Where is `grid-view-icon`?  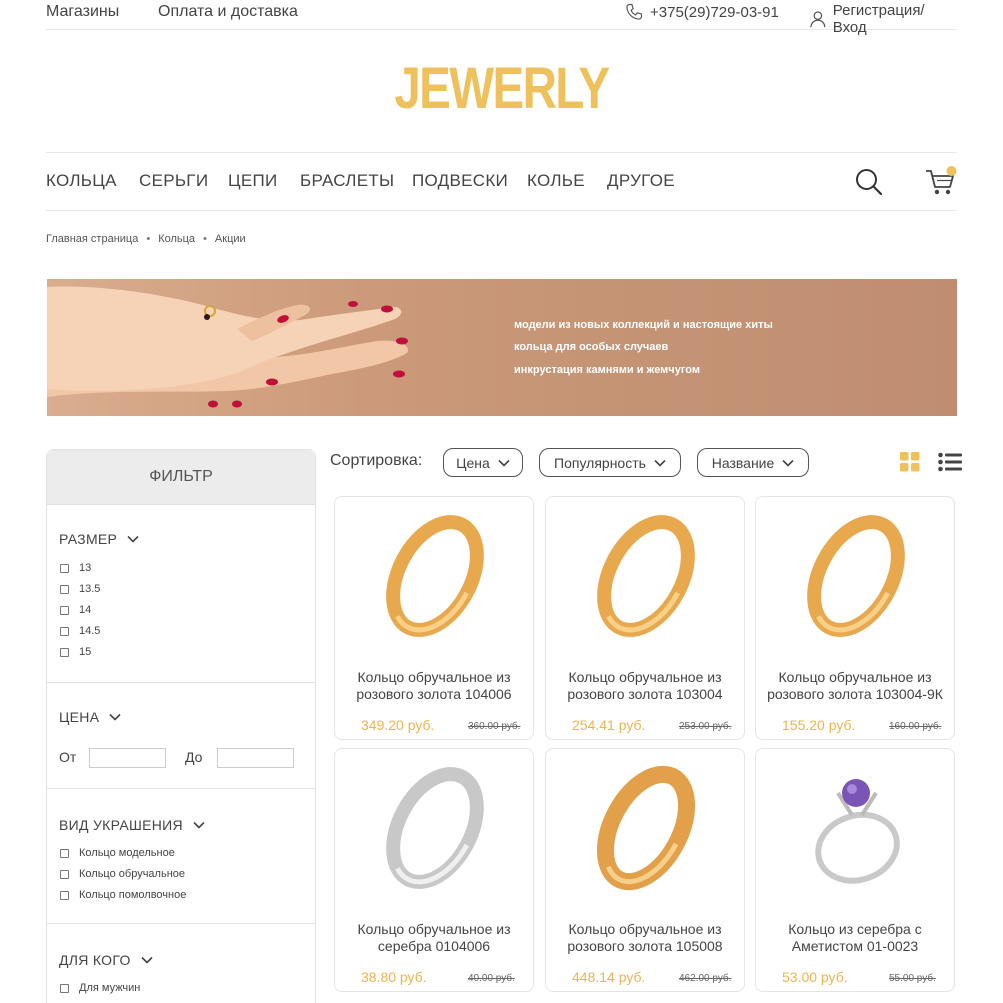
grid-view-icon is located at coordinates (910, 462).